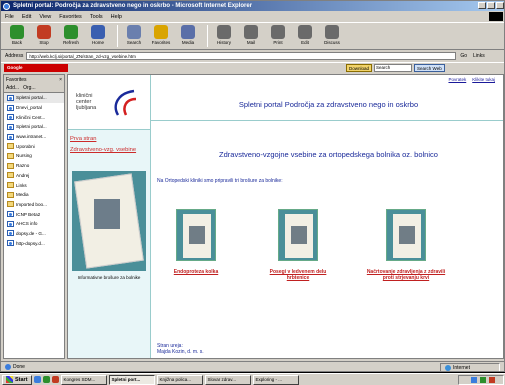 The width and height of the screenshot is (505, 385). What do you see at coordinates (251, 34) in the screenshot?
I see `mail-button: Mail` at bounding box center [251, 34].